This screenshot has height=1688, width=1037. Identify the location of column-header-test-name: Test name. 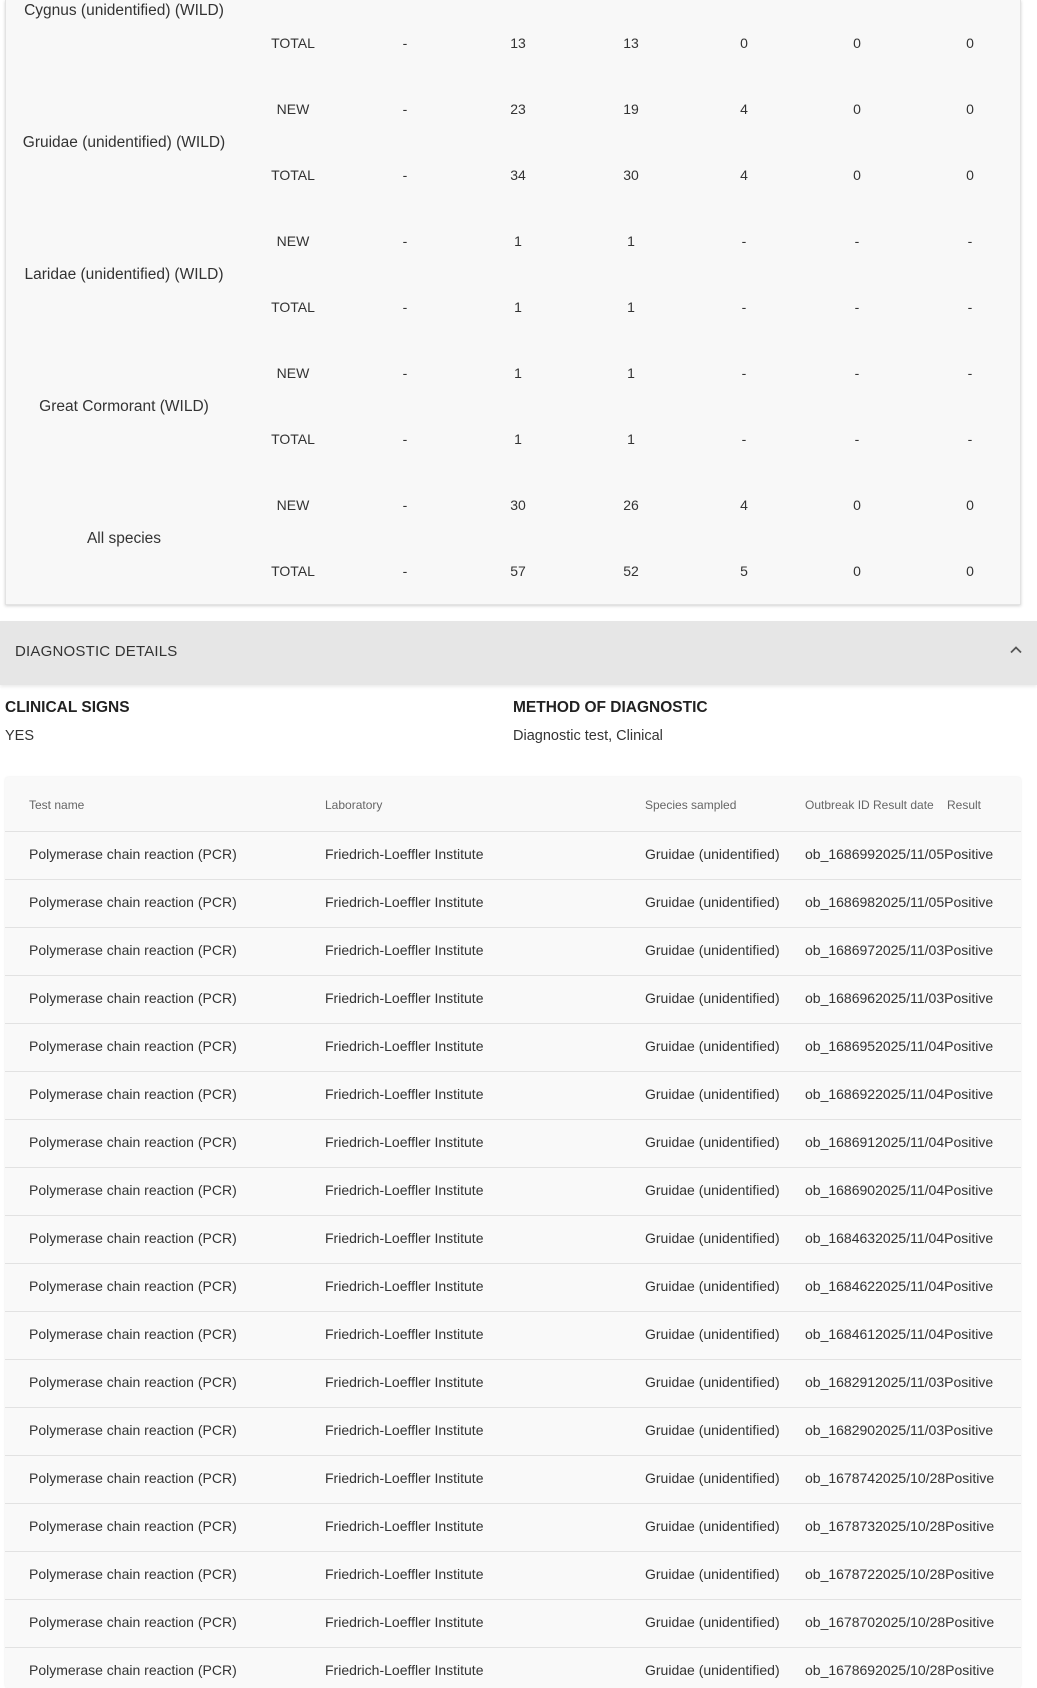
(56, 805).